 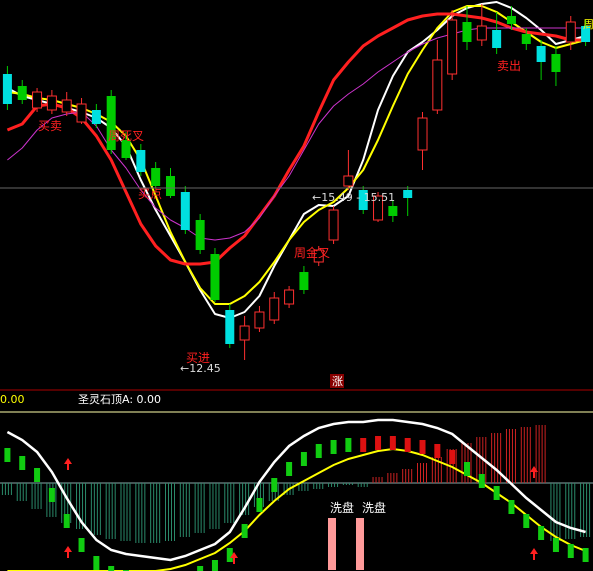 I want to click on wash-label-2: 洗盘, so click(x=374, y=507).